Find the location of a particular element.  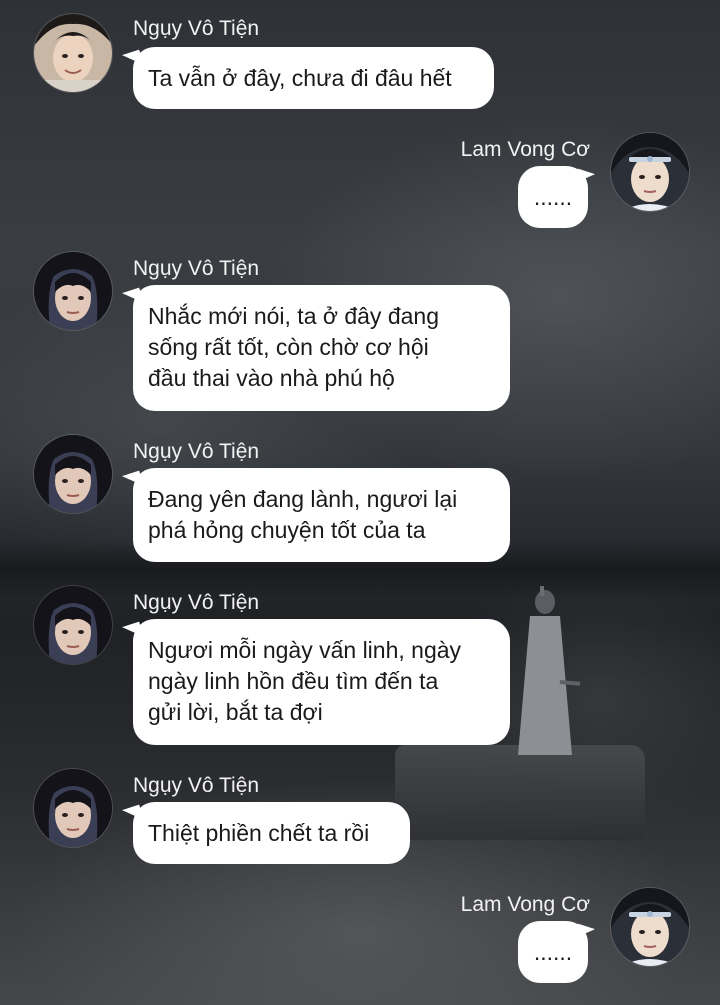

message-text: ngày linh hồn đều tìm đến ta is located at coordinates (293, 681).